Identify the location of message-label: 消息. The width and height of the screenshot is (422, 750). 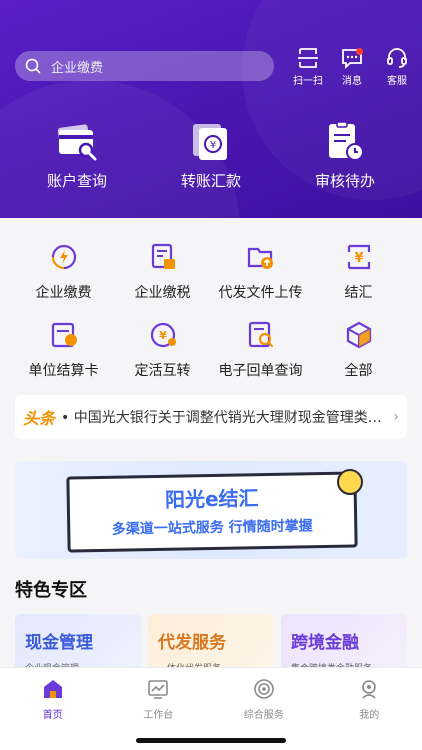
(352, 81).